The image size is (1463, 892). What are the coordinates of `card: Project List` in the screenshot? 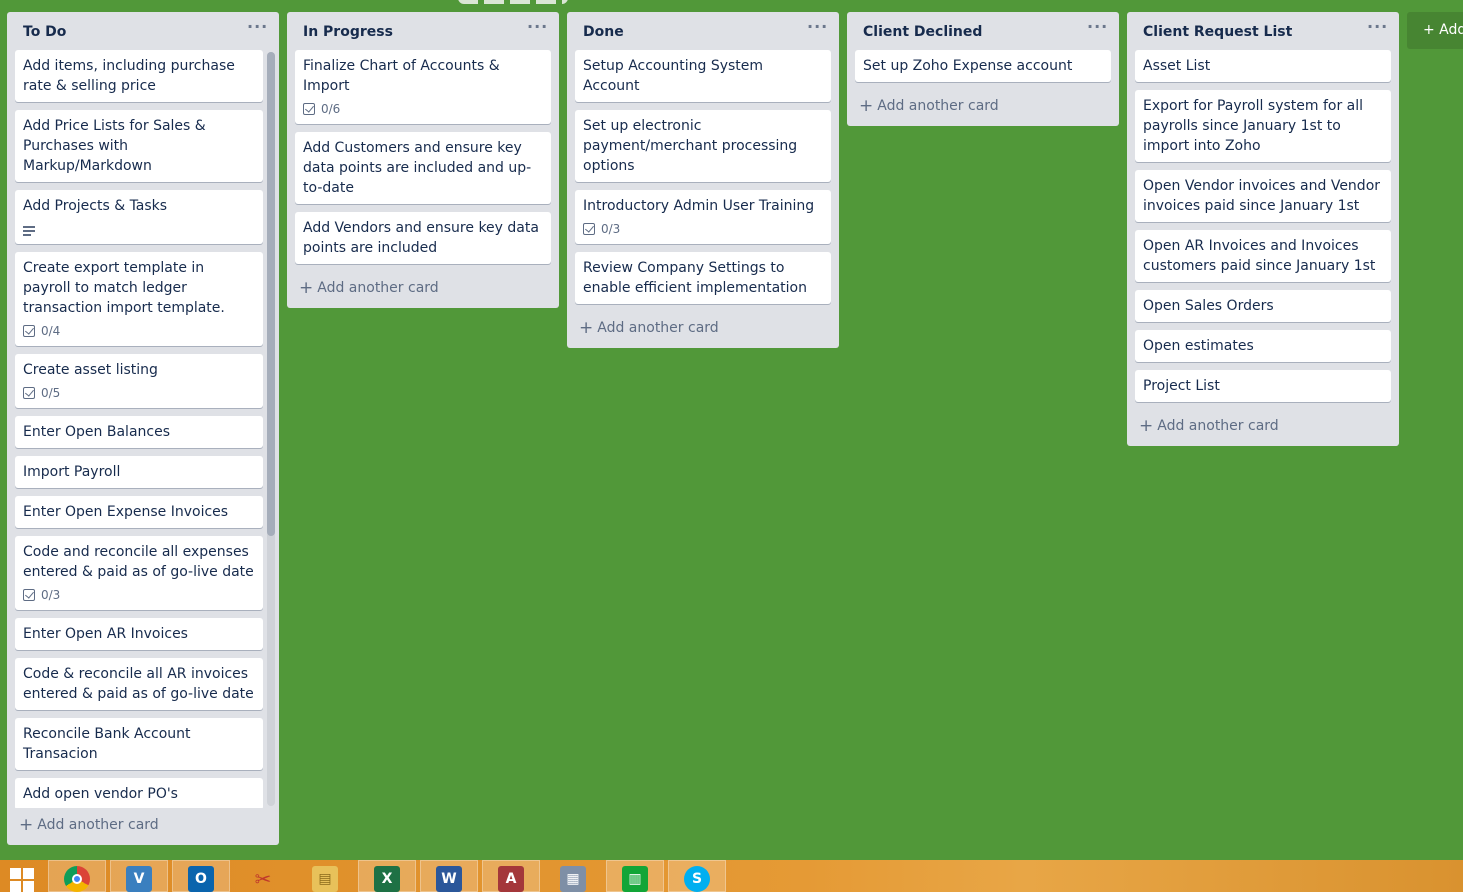 It's located at (1263, 386).